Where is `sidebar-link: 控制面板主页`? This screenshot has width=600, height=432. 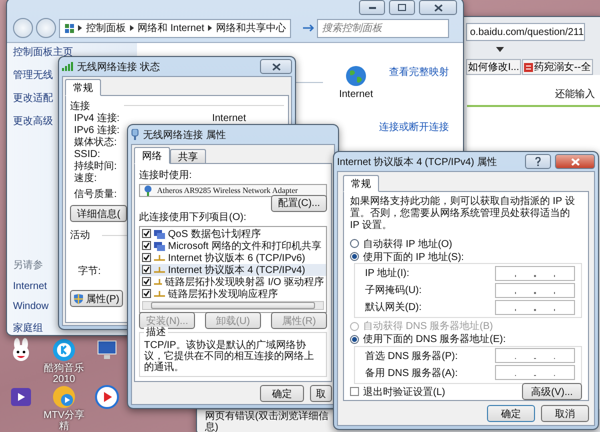 sidebar-link: 控制面板主页 is located at coordinates (43, 52).